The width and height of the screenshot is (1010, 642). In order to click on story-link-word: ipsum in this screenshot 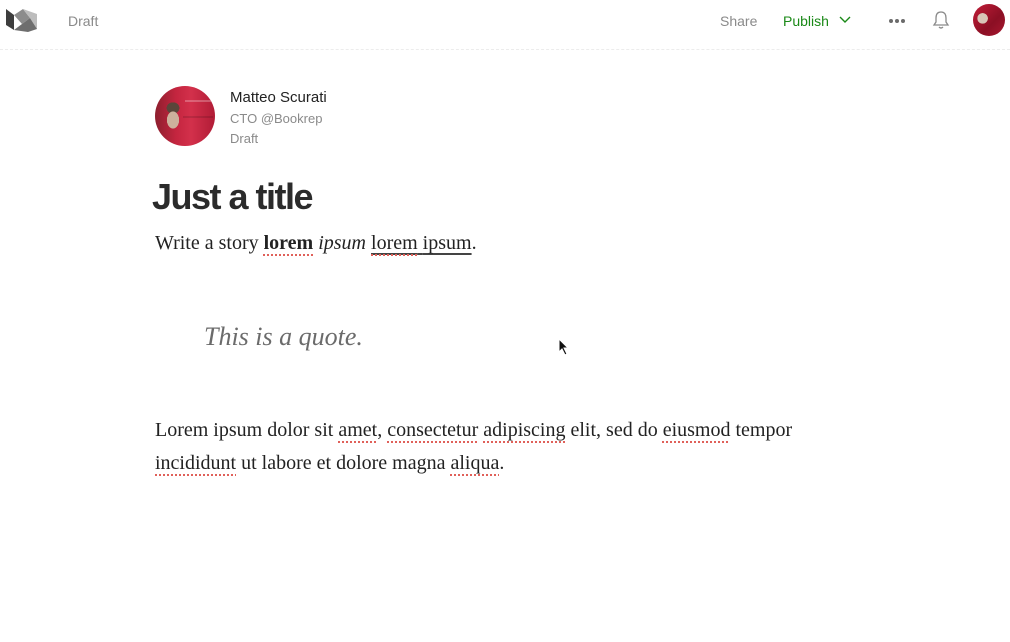, I will do `click(447, 243)`.